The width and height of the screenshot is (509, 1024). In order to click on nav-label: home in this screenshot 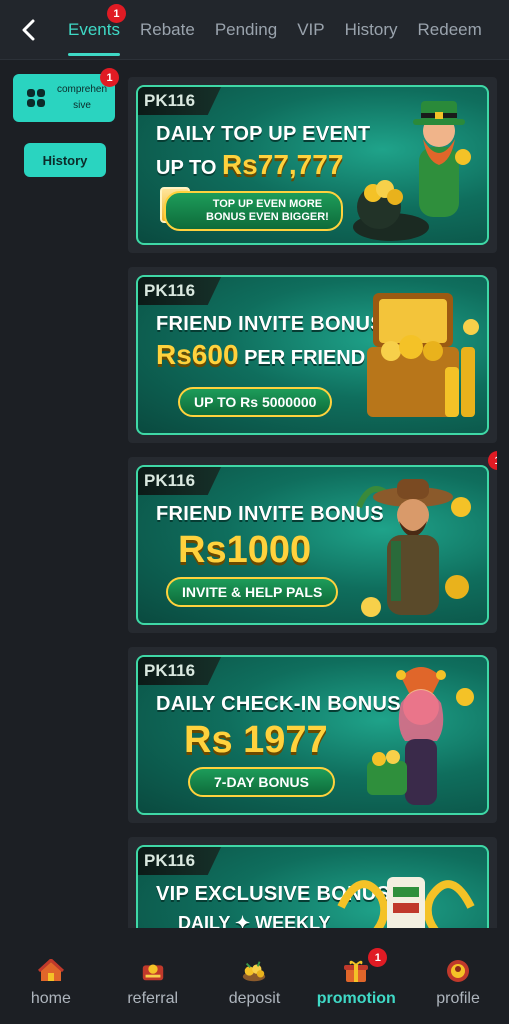, I will do `click(50, 998)`.